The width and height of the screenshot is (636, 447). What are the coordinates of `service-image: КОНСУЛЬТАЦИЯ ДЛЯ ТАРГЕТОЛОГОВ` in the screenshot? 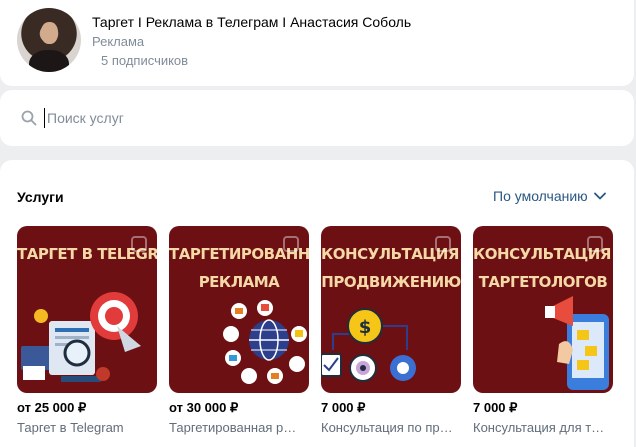 It's located at (543, 309).